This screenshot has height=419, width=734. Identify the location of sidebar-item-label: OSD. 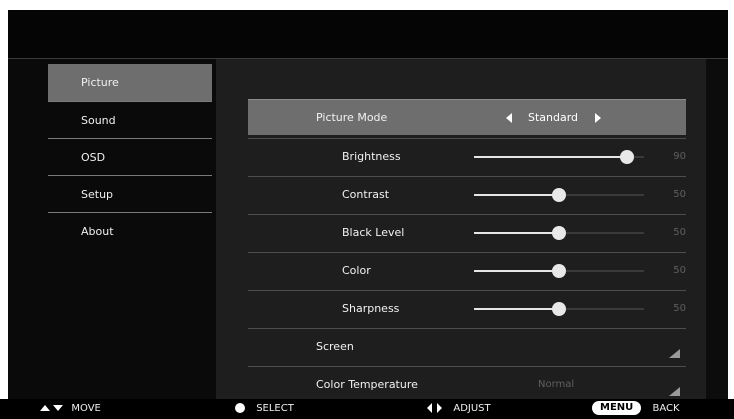
(93, 157).